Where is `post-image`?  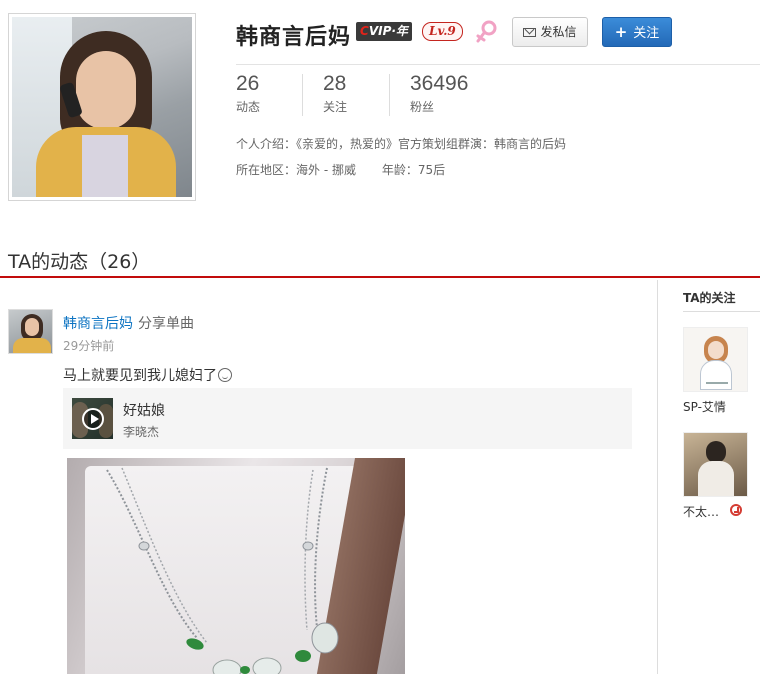 post-image is located at coordinates (236, 566).